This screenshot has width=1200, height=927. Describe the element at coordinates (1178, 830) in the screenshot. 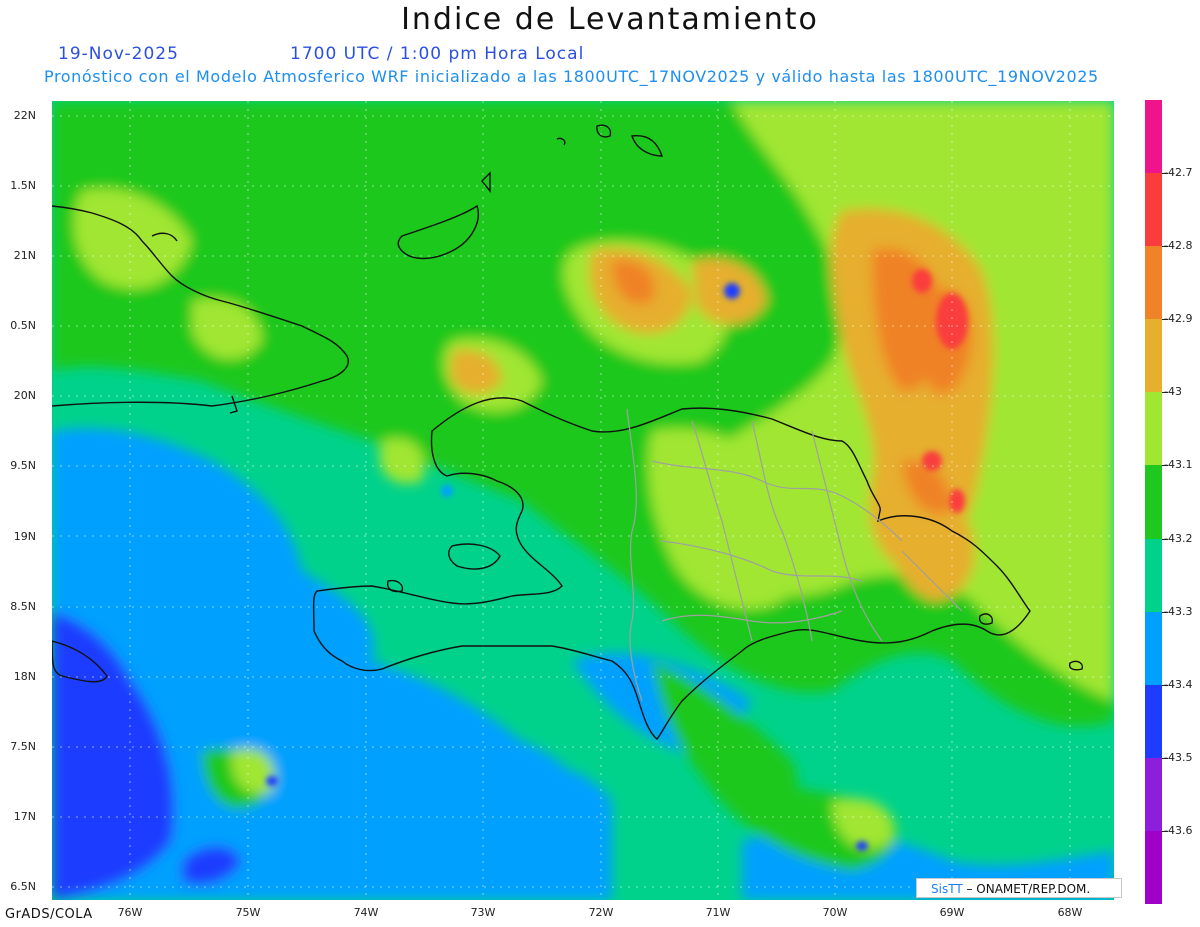

I see `colorbar-label: -43.6` at that location.